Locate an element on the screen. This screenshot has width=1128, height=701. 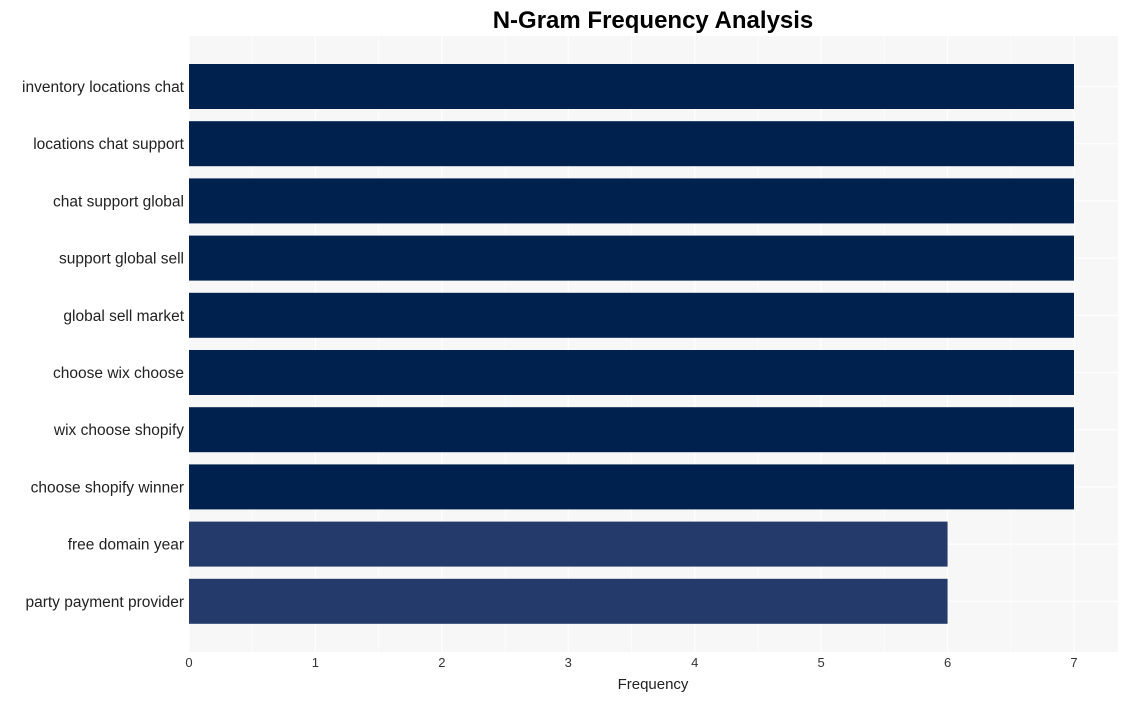
y-tick-label: support global sell is located at coordinates (121, 259).